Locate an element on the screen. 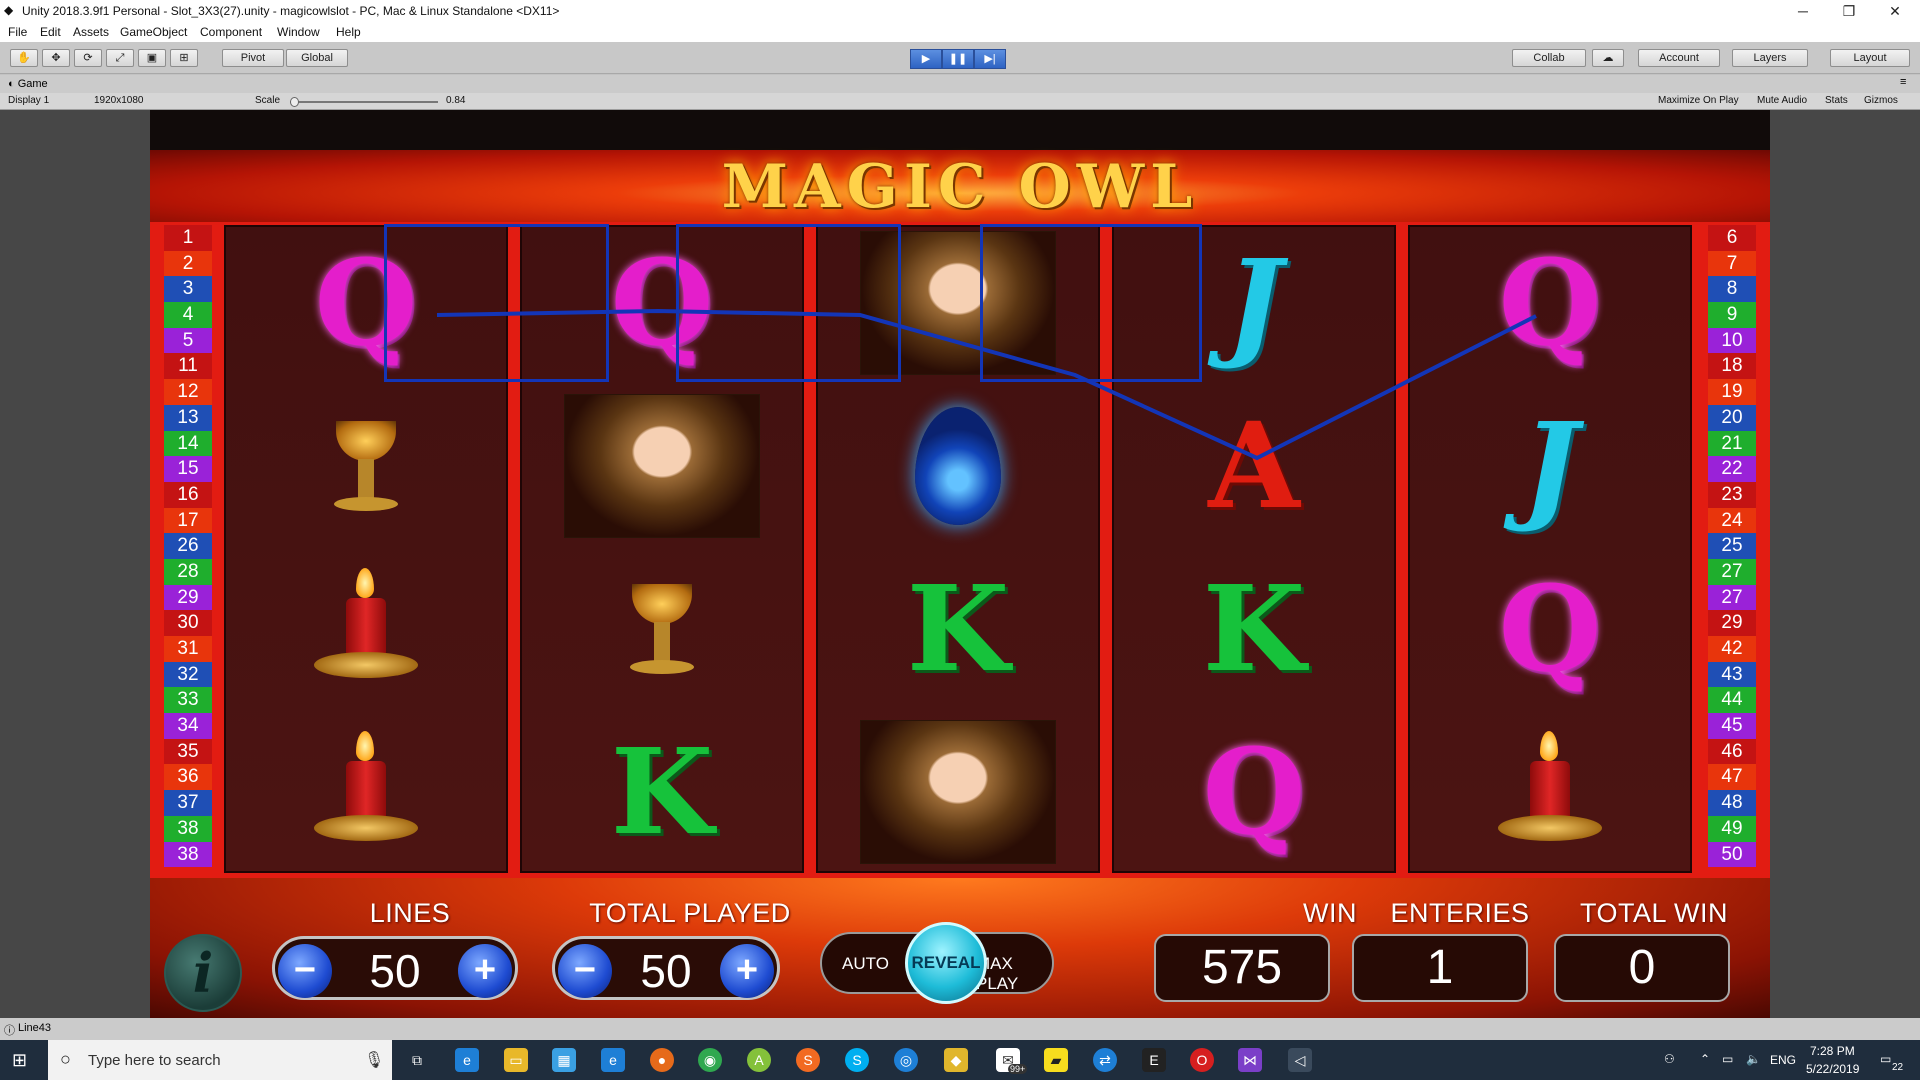  file-explorer-icon: ▭ is located at coordinates (516, 1060).